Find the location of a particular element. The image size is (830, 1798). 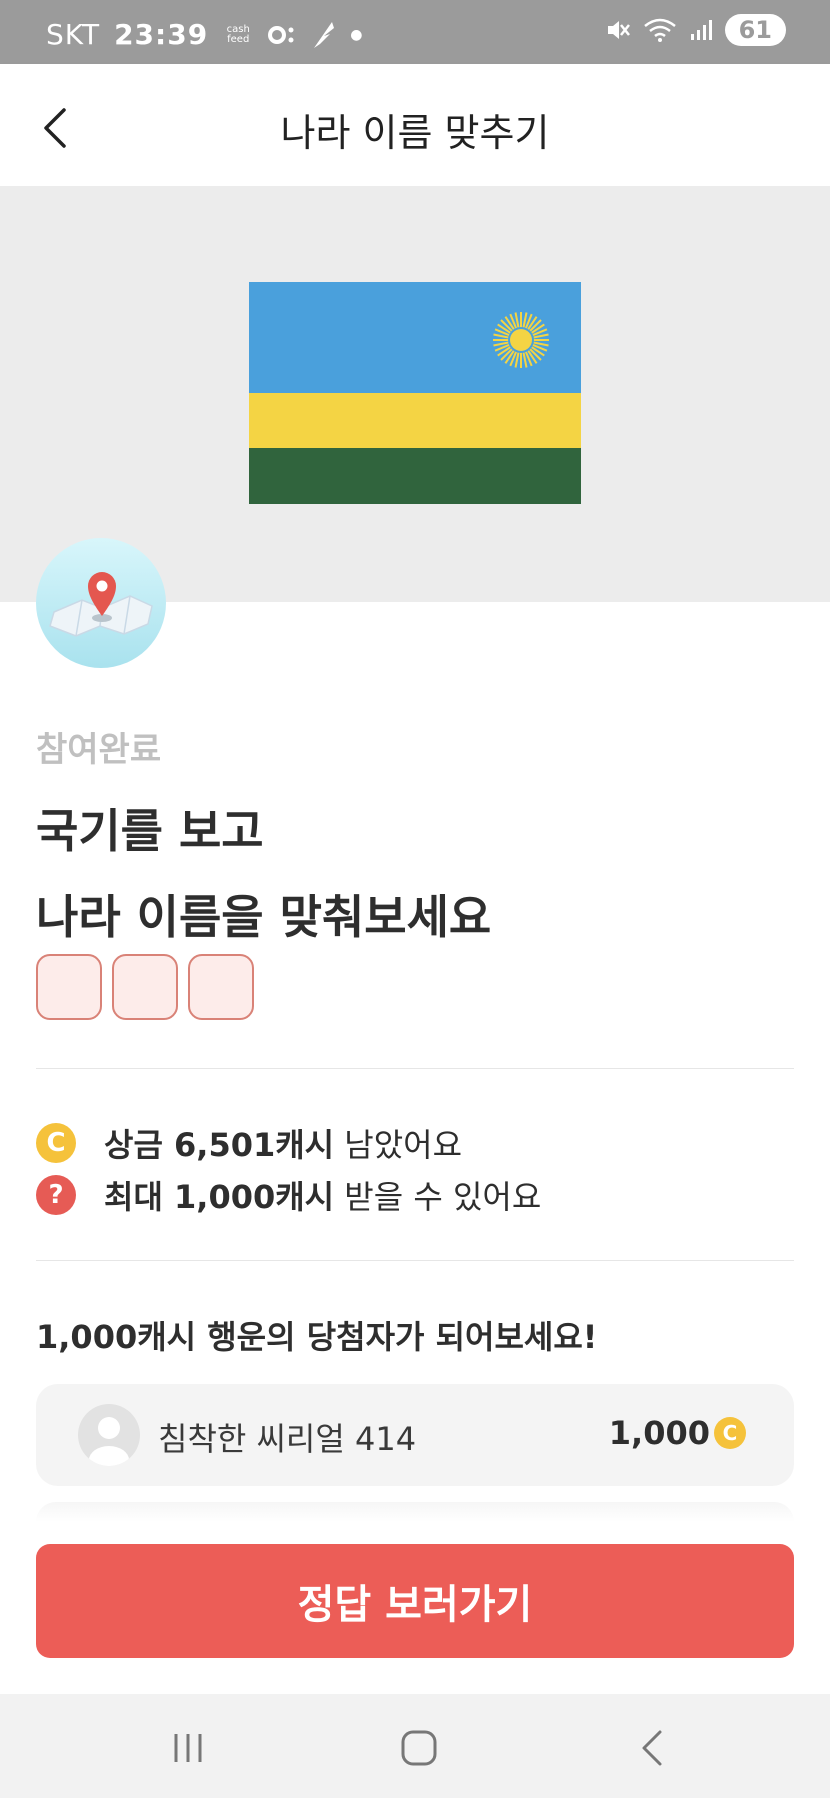

app-notification-icon is located at coordinates (281, 34).